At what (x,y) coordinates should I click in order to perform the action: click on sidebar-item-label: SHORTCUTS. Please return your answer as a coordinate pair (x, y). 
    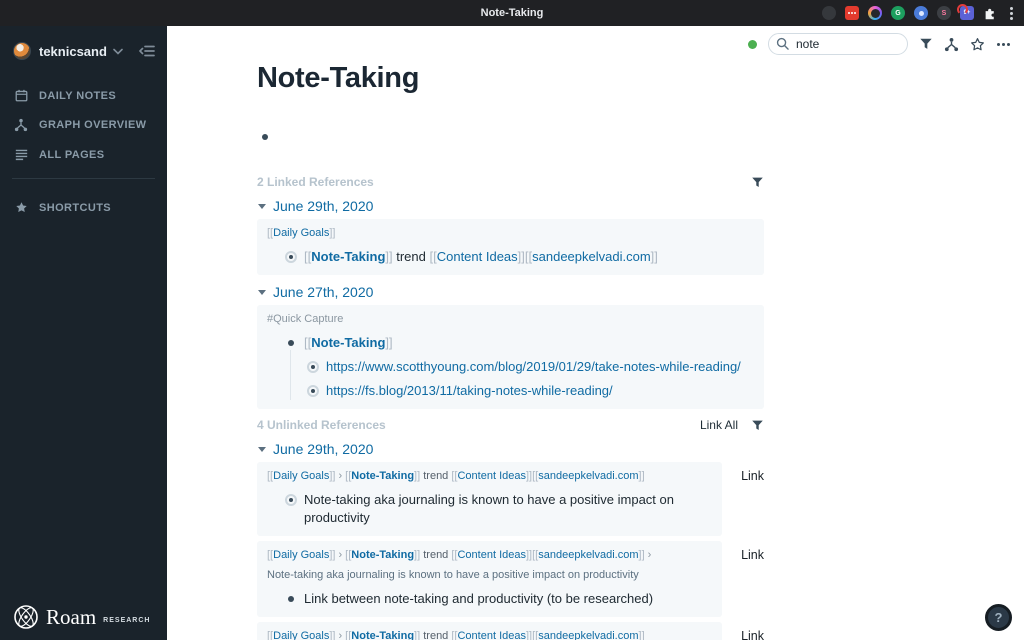
    Looking at the image, I should click on (75, 207).